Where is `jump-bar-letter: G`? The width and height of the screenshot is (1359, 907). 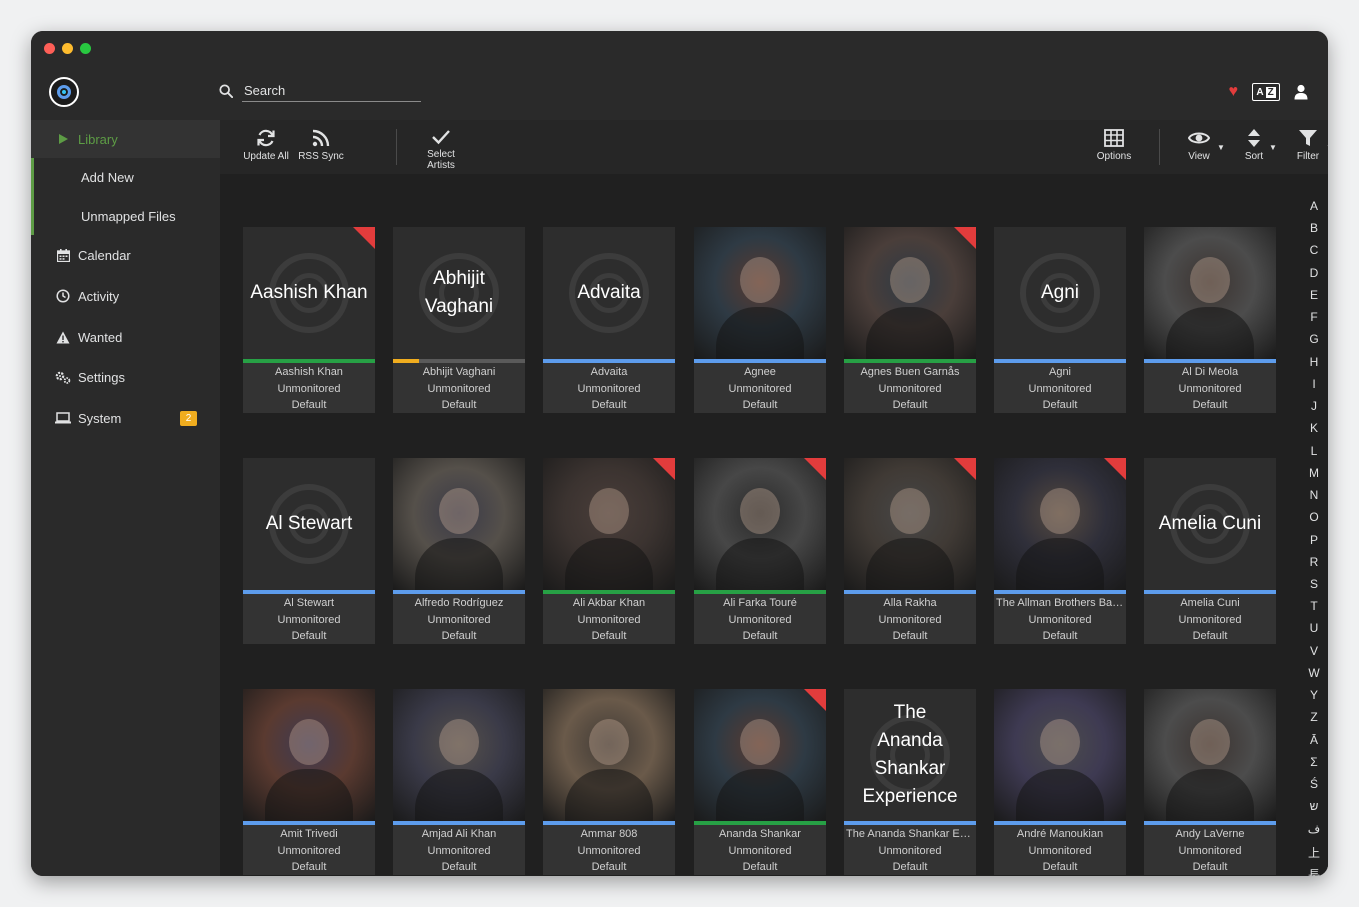
jump-bar-letter: G is located at coordinates (1314, 339).